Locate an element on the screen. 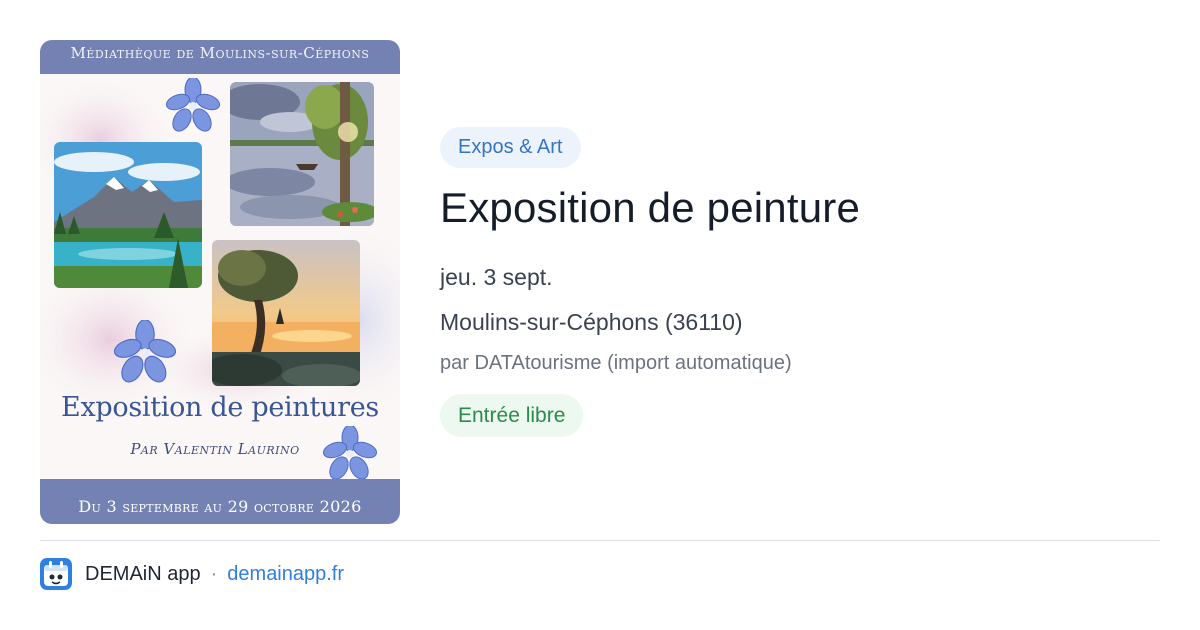  poster-author: Par Valentin Laurino is located at coordinates (215, 449).